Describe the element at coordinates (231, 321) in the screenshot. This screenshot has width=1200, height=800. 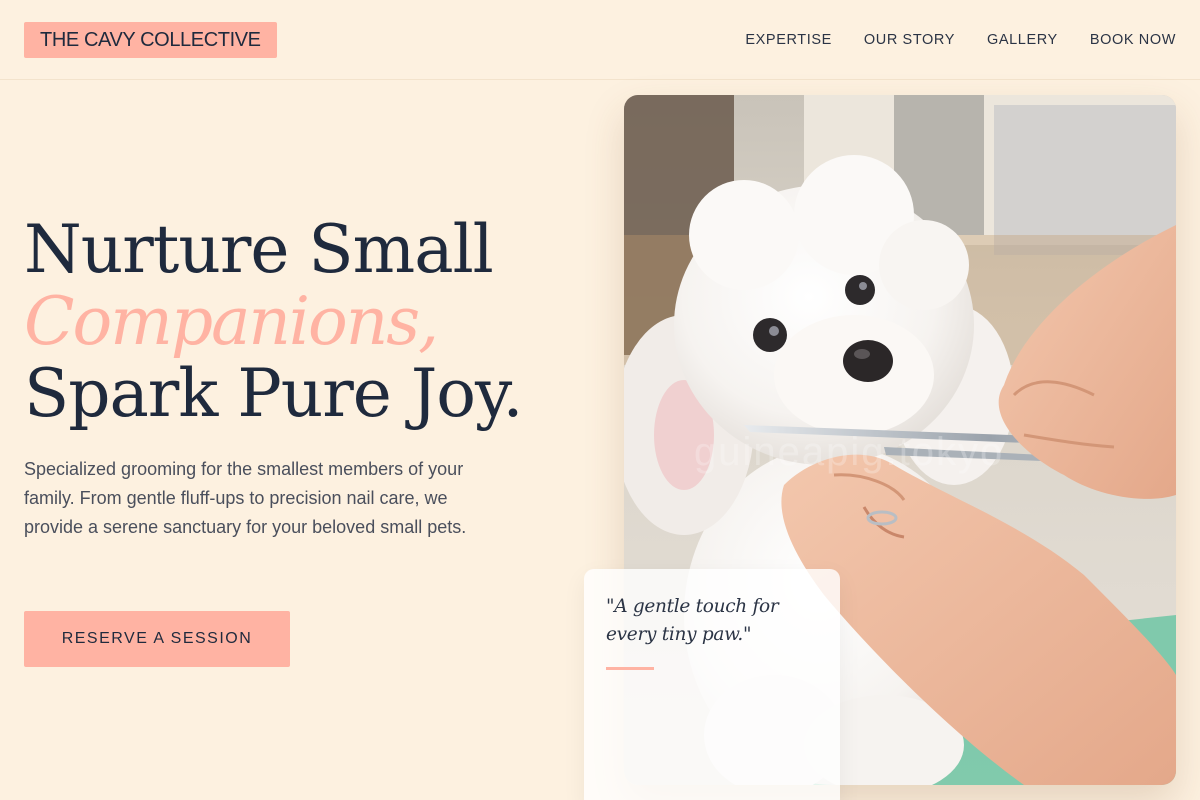
I see `headline-line-2: Companions,` at that location.